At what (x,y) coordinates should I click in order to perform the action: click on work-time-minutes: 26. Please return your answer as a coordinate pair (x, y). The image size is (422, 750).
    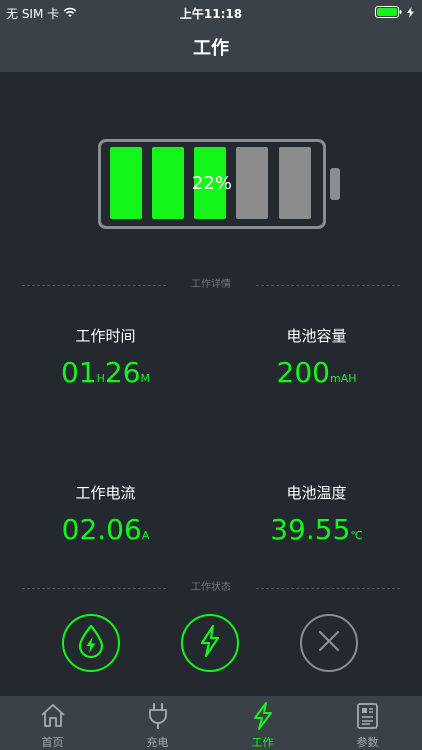
    Looking at the image, I should click on (122, 372).